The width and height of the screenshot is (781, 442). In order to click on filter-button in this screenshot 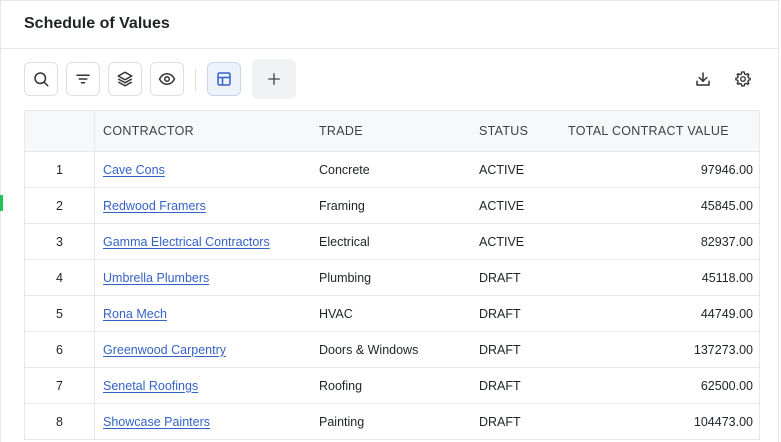, I will do `click(83, 79)`.